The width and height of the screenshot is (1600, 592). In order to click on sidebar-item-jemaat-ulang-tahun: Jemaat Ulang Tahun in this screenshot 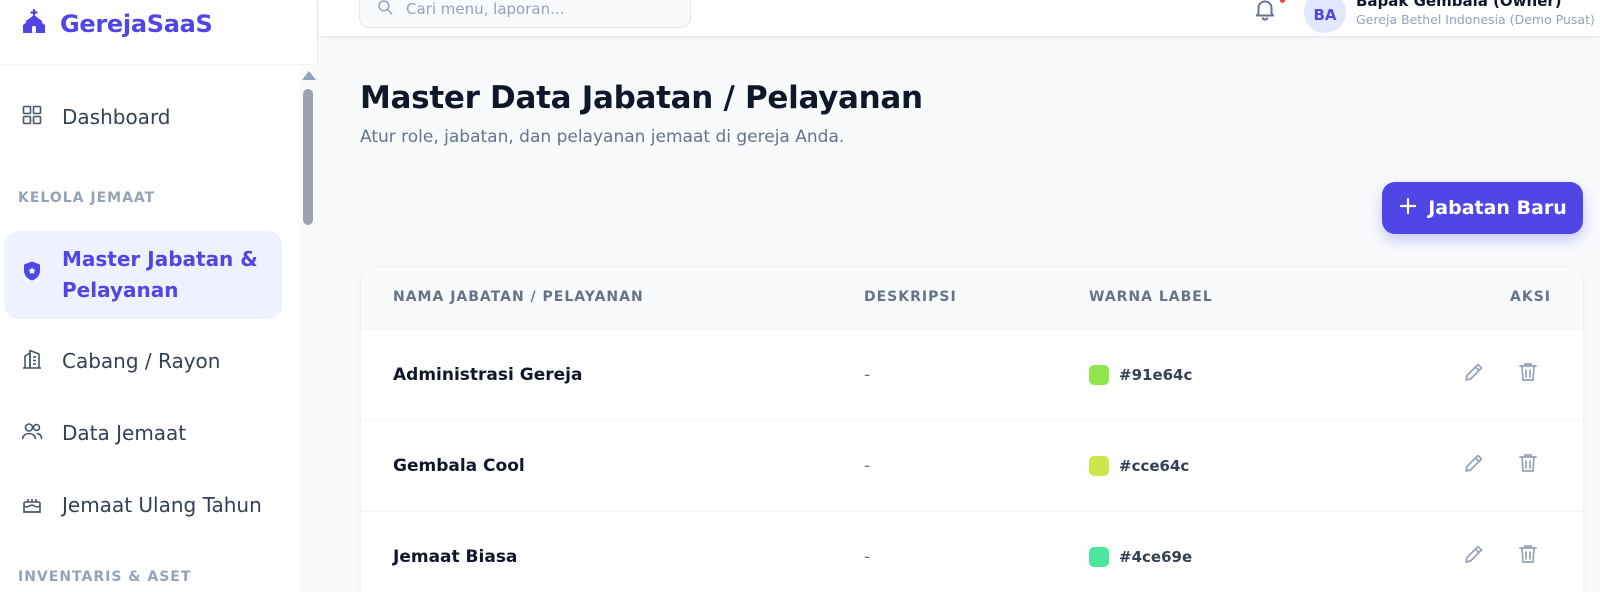, I will do `click(143, 505)`.